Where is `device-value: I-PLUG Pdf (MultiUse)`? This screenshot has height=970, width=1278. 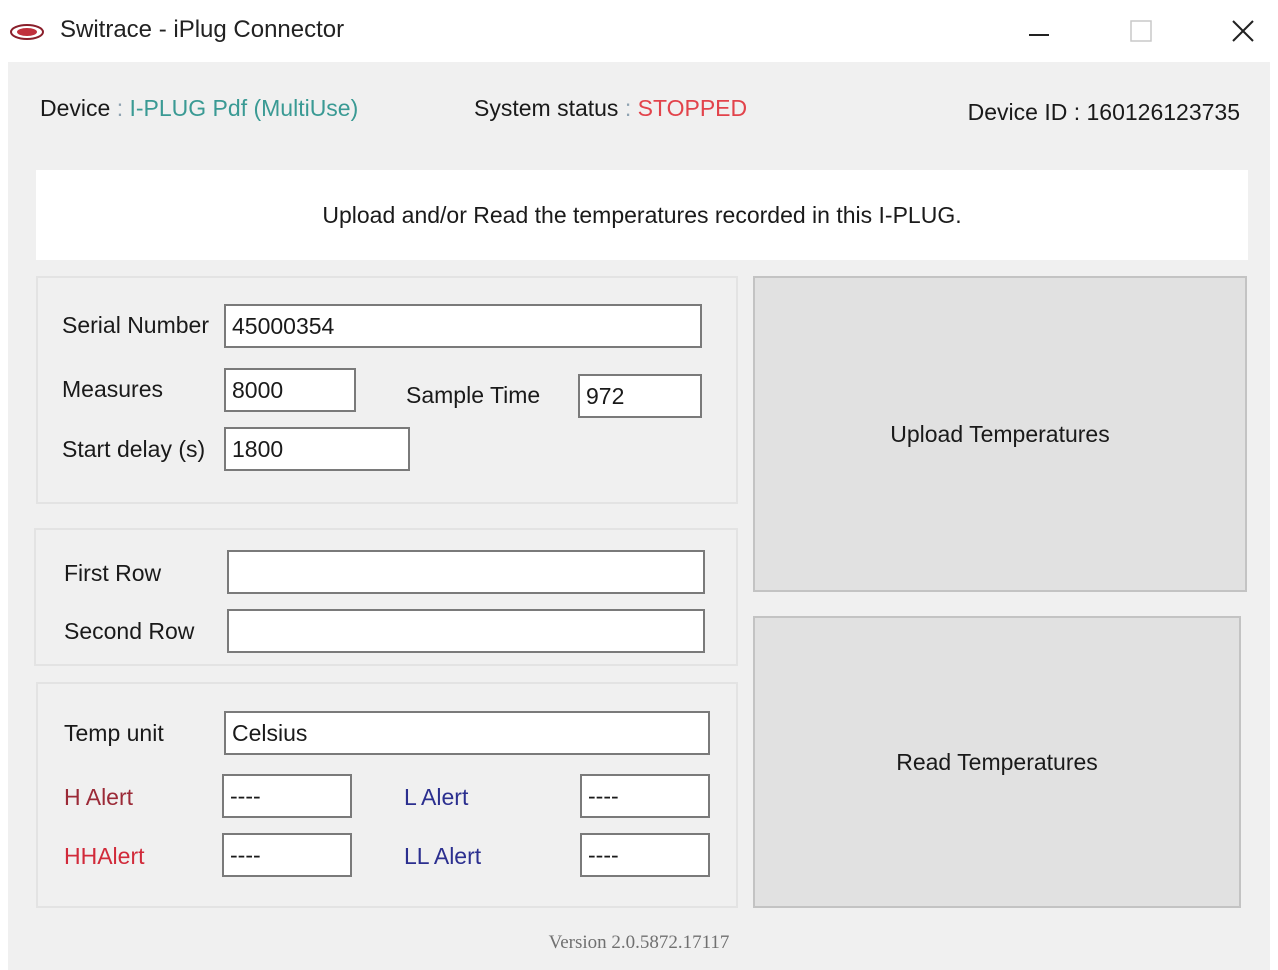
device-value: I-PLUG Pdf (MultiUse) is located at coordinates (244, 108).